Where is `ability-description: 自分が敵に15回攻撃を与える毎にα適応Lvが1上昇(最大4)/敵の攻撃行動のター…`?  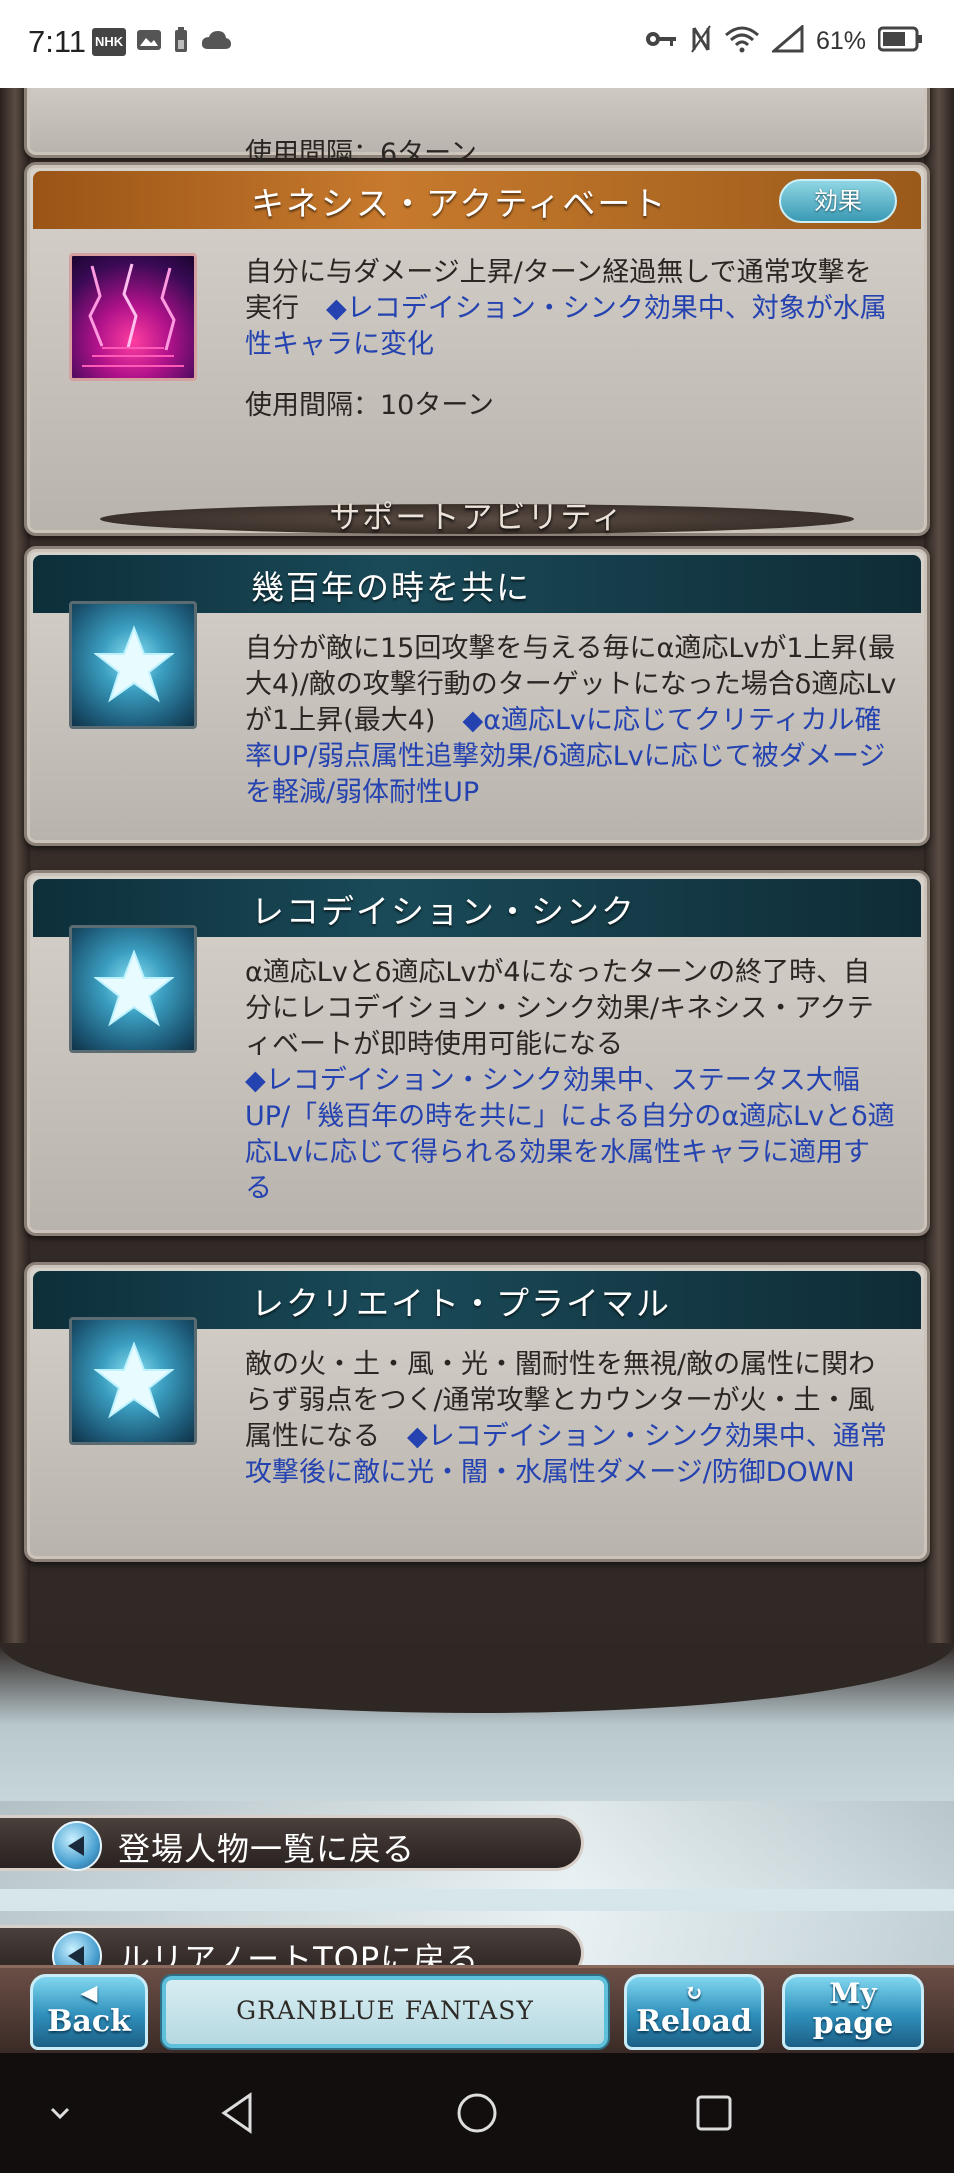 ability-description: 自分が敵に15回攻撃を与える毎にα適応Lvが1上昇(最大4)/敵の攻撃行動のター… is located at coordinates (571, 721).